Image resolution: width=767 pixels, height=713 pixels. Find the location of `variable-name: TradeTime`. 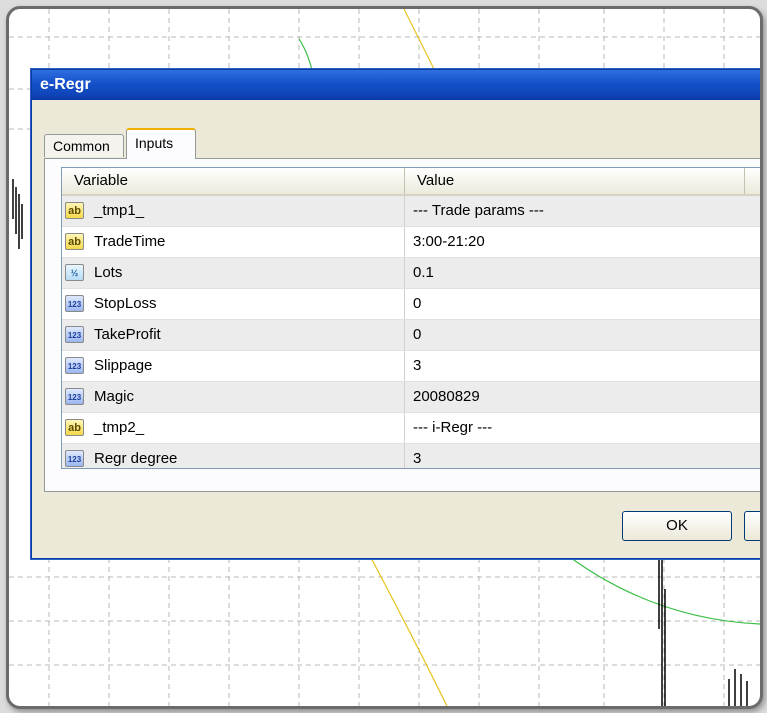

variable-name: TradeTime is located at coordinates (130, 241).